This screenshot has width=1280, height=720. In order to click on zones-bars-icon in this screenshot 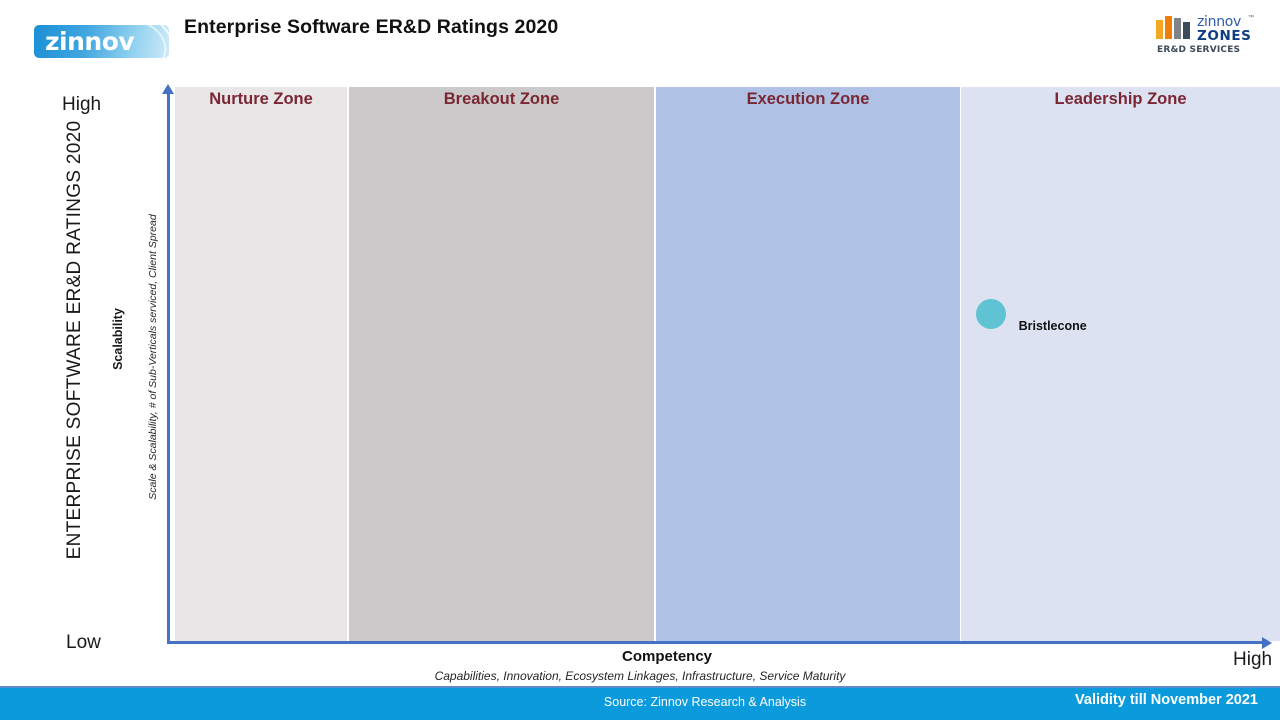, I will do `click(1174, 27)`.